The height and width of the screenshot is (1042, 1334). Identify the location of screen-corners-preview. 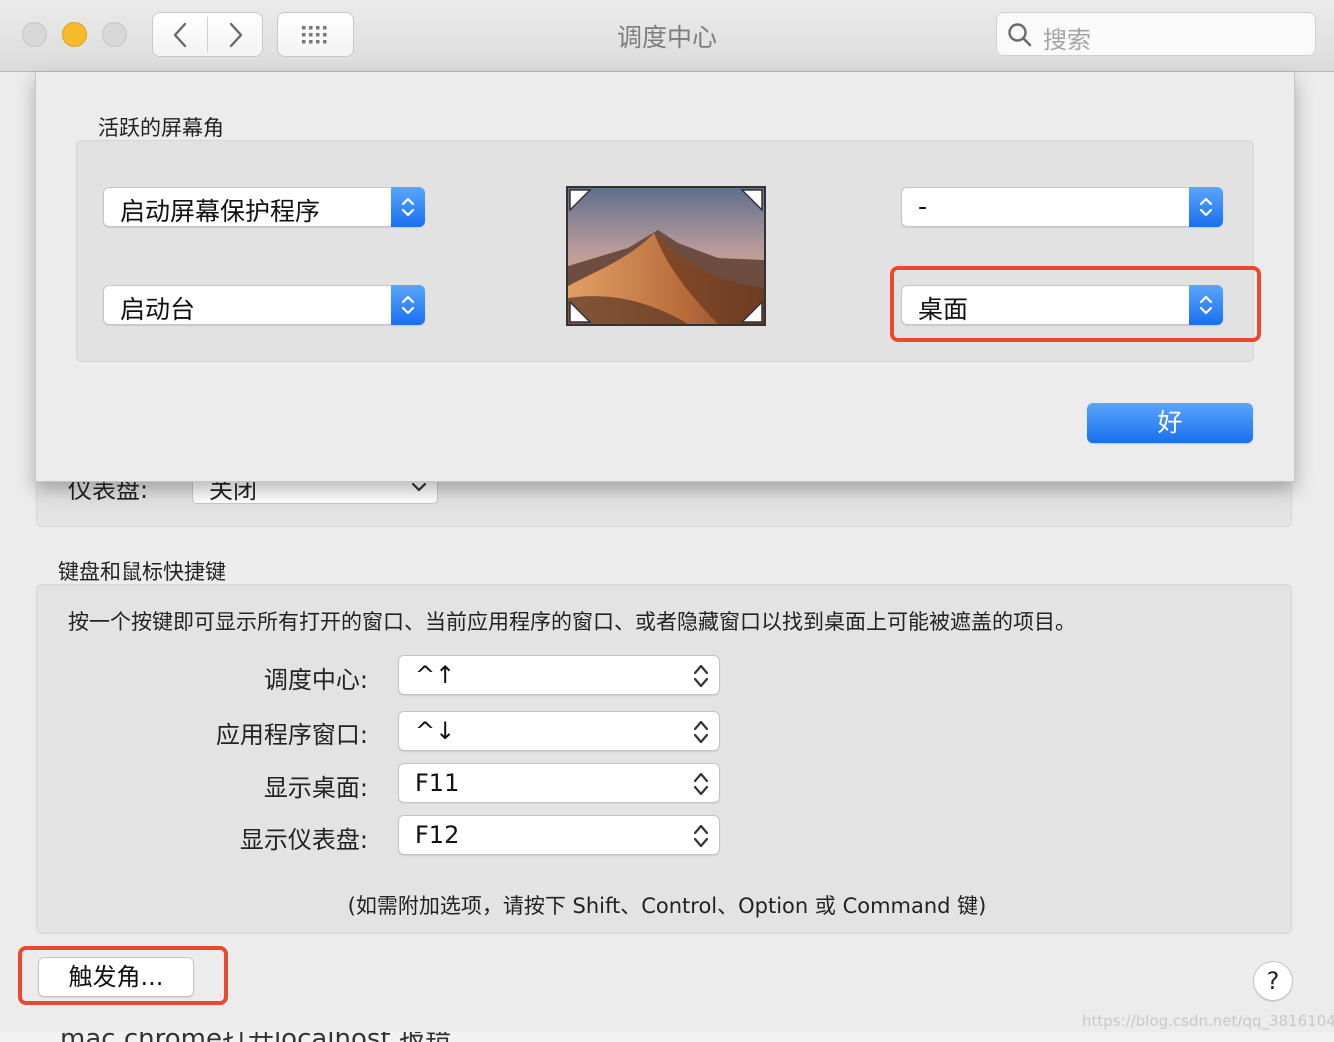
(666, 256).